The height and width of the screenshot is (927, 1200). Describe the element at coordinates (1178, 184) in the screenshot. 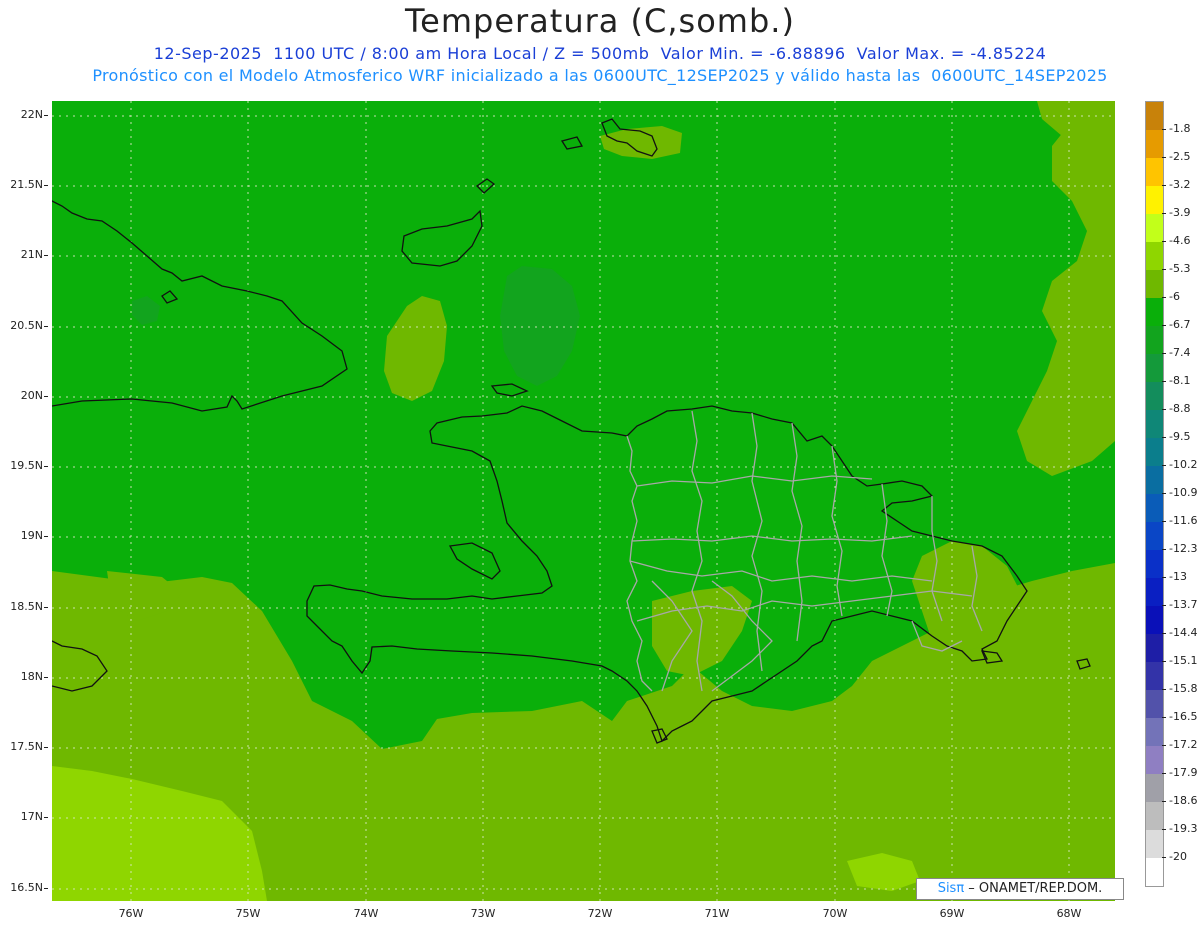

I see `legend-label: -3.2` at that location.